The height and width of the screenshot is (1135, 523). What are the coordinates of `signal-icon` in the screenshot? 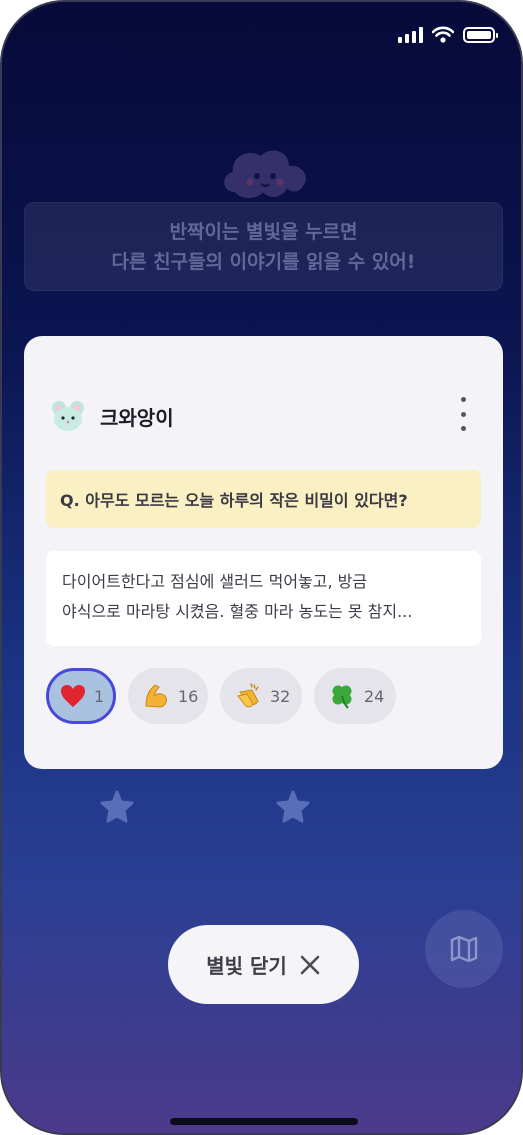 It's located at (410, 34).